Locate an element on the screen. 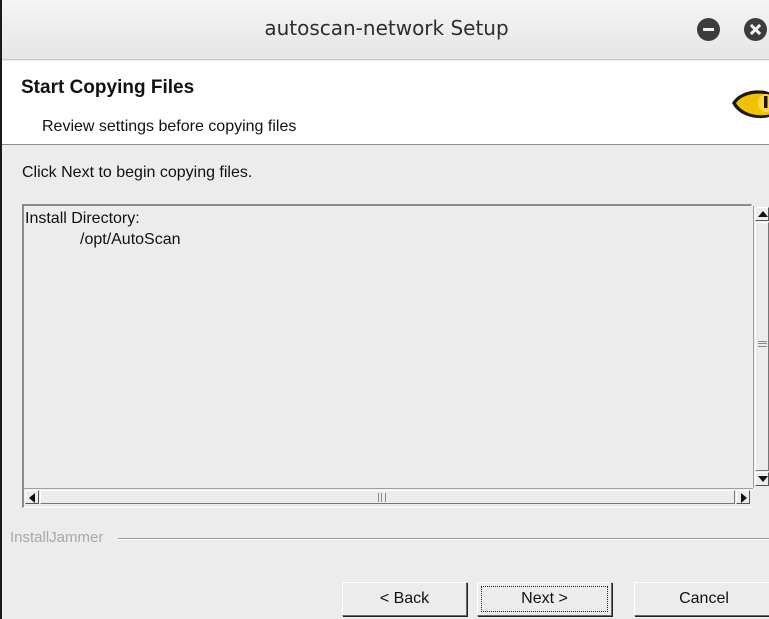 Image resolution: width=769 pixels, height=619 pixels. install-directory-label: Install Directory: is located at coordinates (82, 218).